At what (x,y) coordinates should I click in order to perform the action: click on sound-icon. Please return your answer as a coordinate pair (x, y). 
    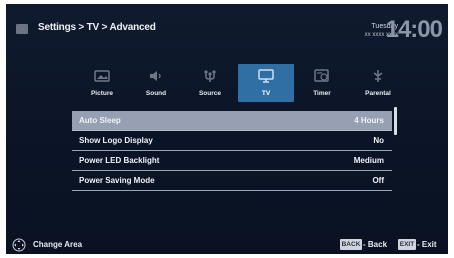
    Looking at the image, I should click on (155, 76).